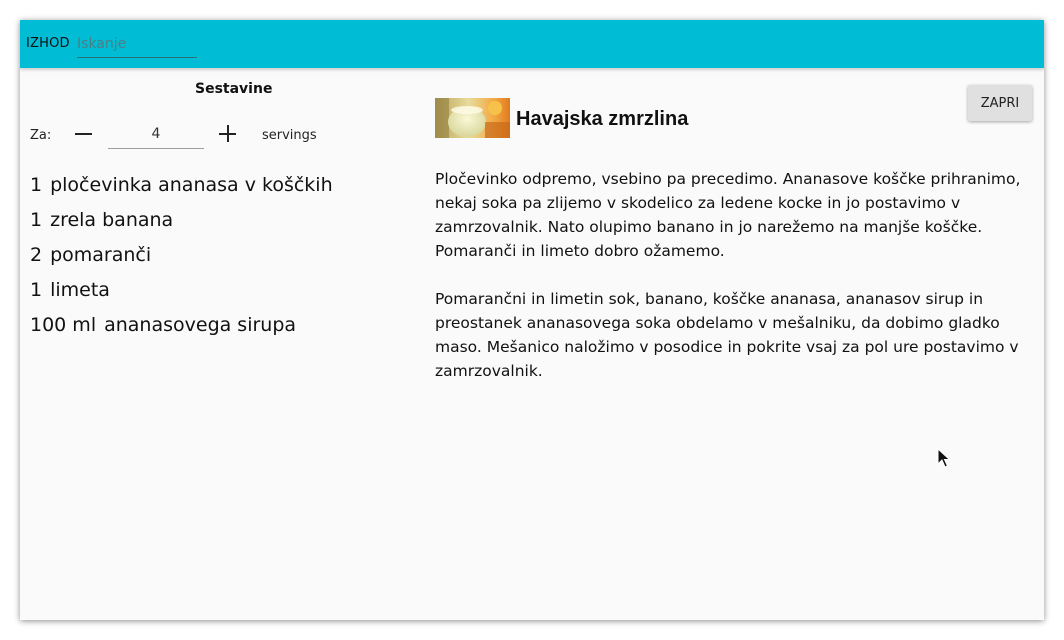 The width and height of the screenshot is (1064, 640). Describe the element at coordinates (181, 294) in the screenshot. I see `ingredient-item: 1 limeta` at that location.